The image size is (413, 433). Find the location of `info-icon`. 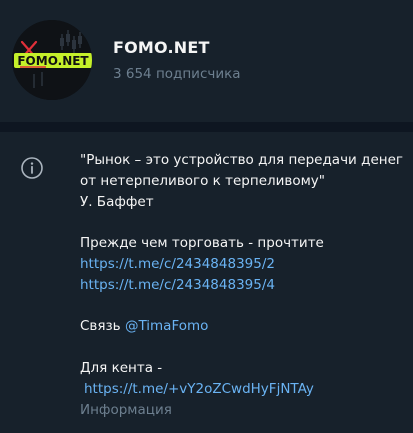

info-icon is located at coordinates (32, 168).